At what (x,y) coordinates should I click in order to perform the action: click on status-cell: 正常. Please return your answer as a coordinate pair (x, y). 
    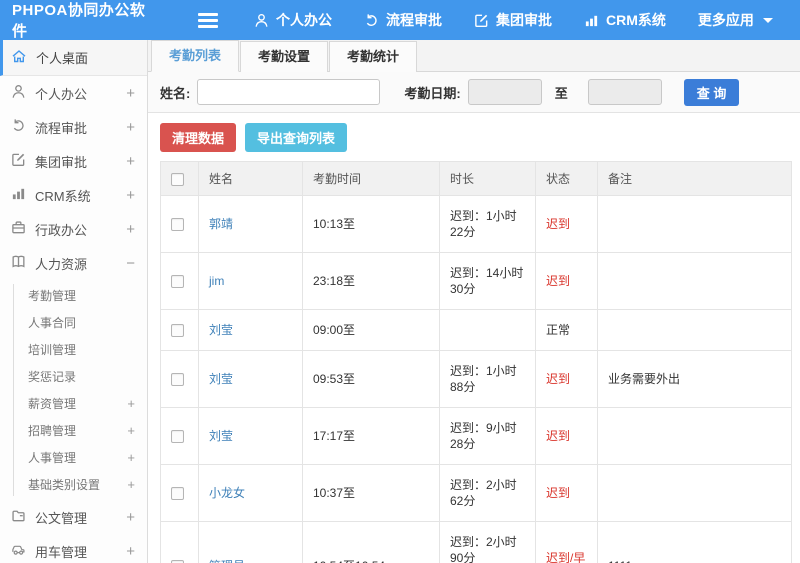
    Looking at the image, I should click on (566, 330).